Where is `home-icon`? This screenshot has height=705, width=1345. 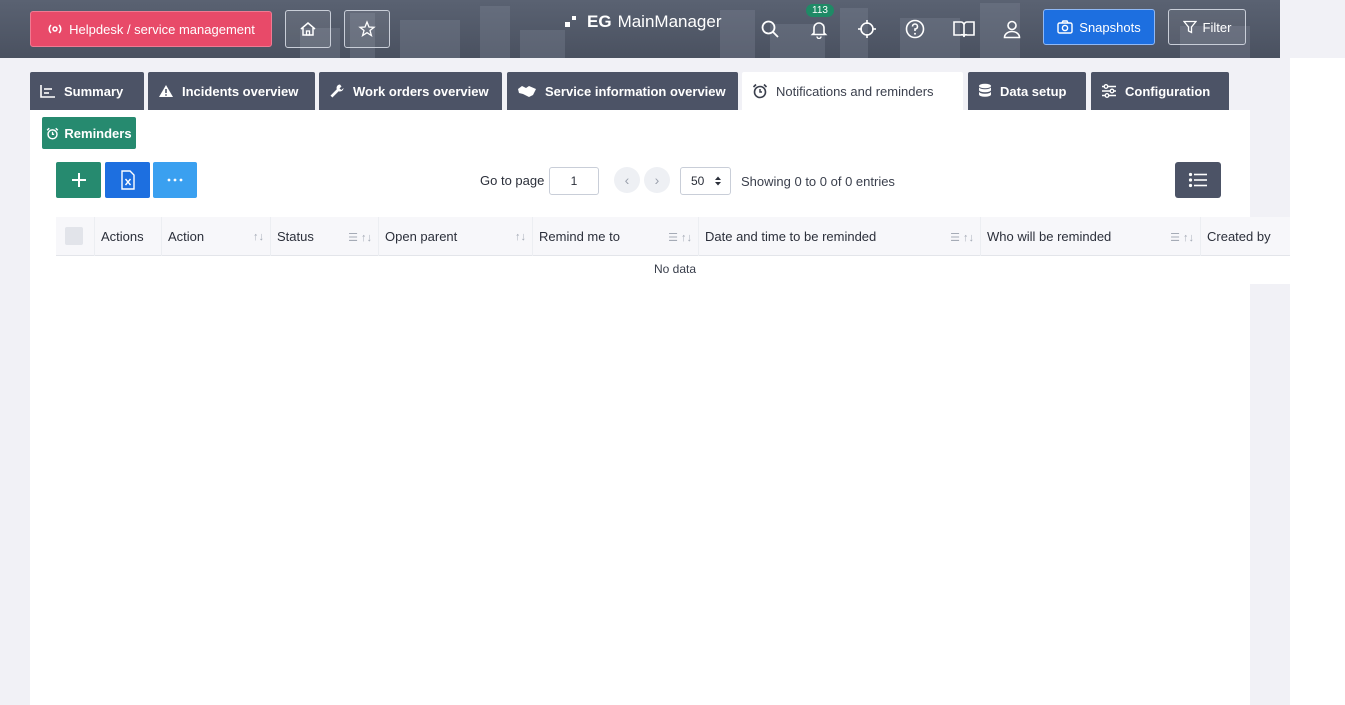
home-icon is located at coordinates (308, 29).